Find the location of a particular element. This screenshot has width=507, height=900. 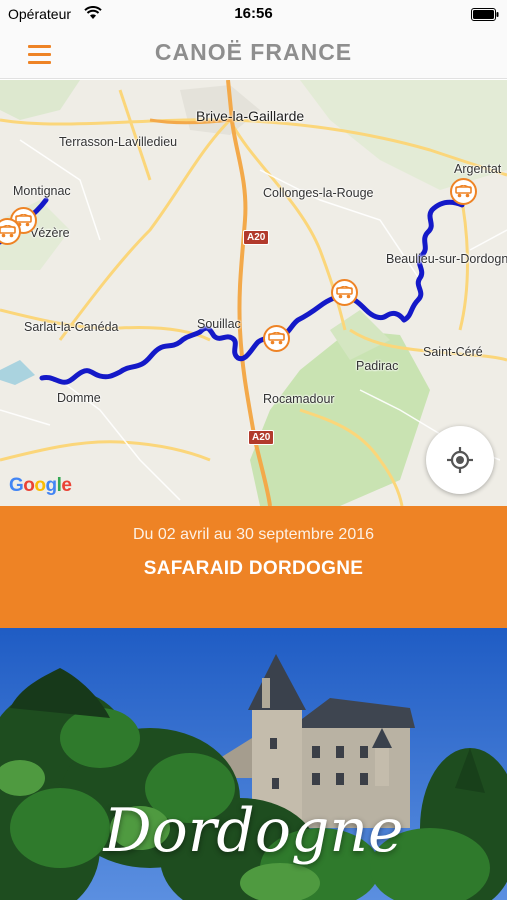

event-dates: Du 02 avril au 30 septembre 2016 is located at coordinates (253, 534).